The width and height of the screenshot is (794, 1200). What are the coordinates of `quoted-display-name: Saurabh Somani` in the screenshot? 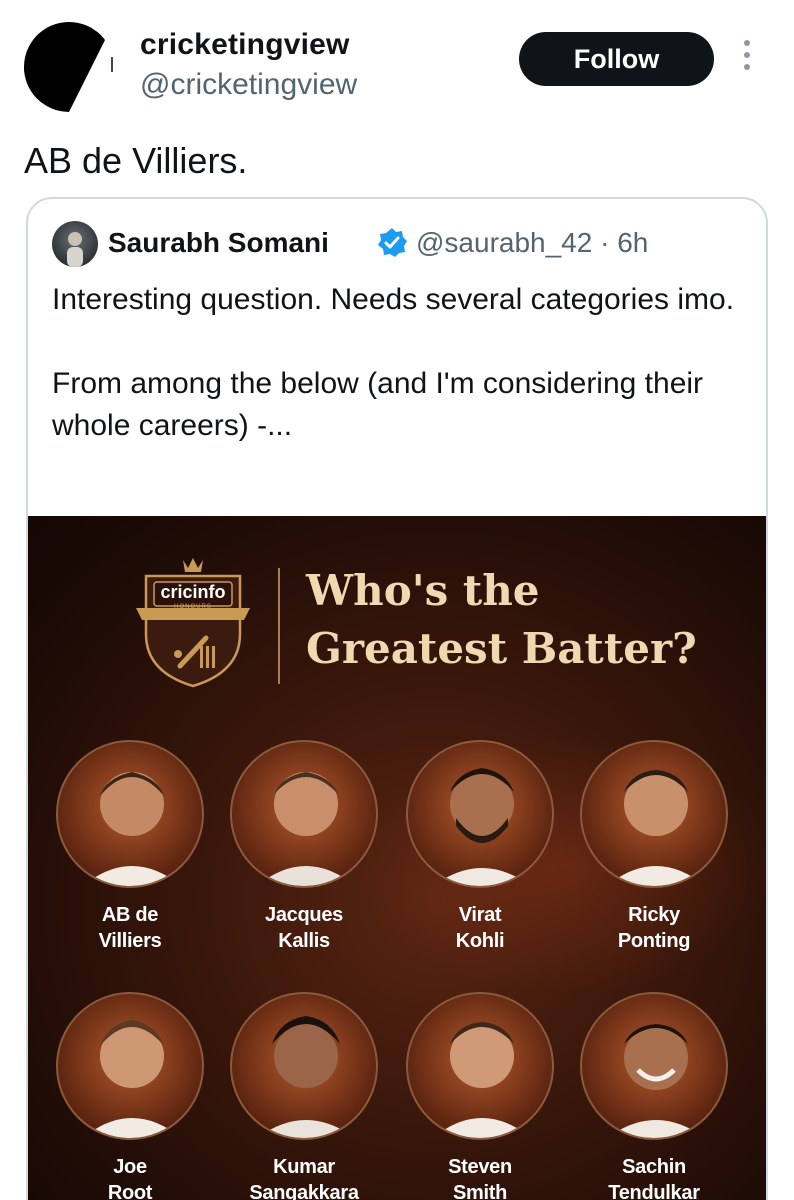 It's located at (218, 243).